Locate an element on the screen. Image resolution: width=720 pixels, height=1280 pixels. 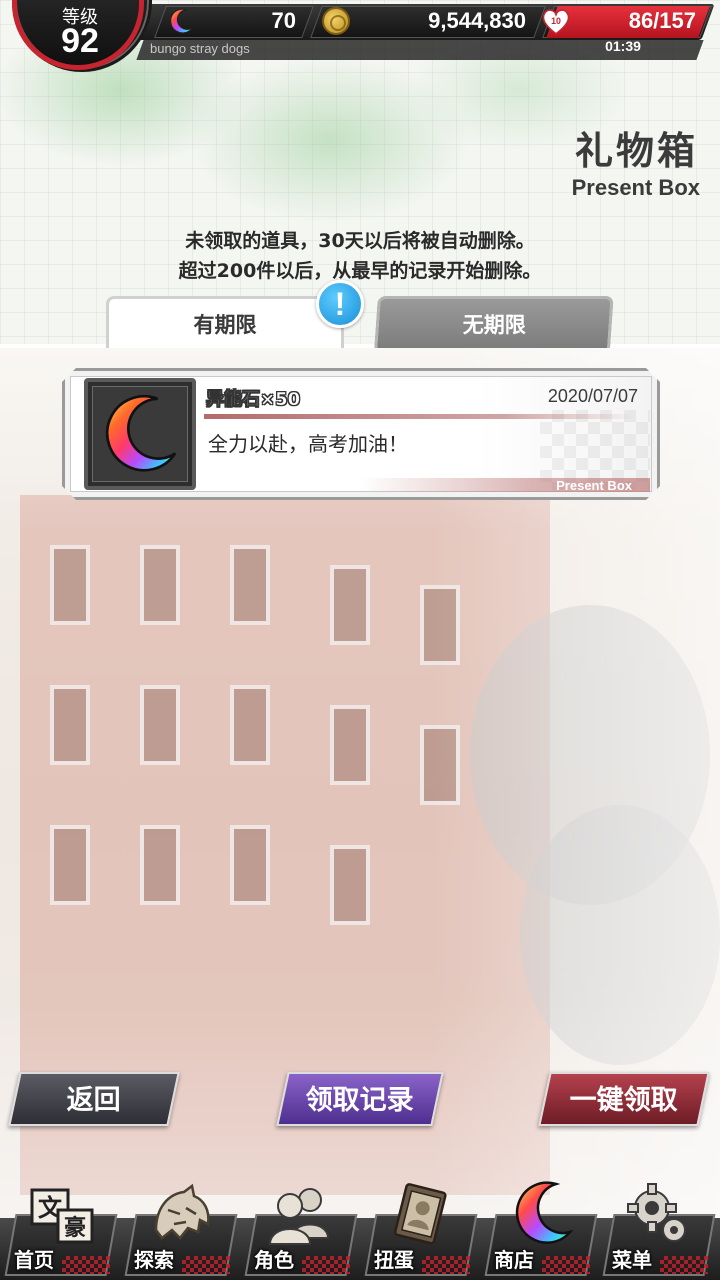
nav-explore: 探索 is located at coordinates (181, 1228).